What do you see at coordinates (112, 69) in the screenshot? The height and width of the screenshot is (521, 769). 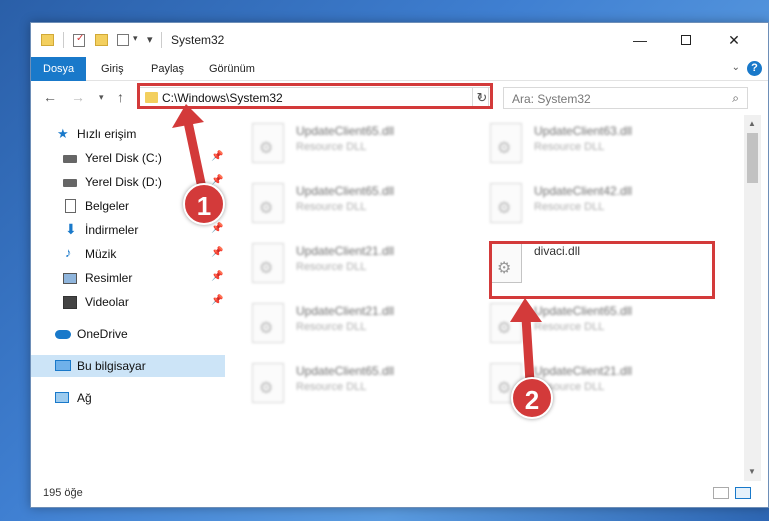 I see `tab-home: Giriş` at bounding box center [112, 69].